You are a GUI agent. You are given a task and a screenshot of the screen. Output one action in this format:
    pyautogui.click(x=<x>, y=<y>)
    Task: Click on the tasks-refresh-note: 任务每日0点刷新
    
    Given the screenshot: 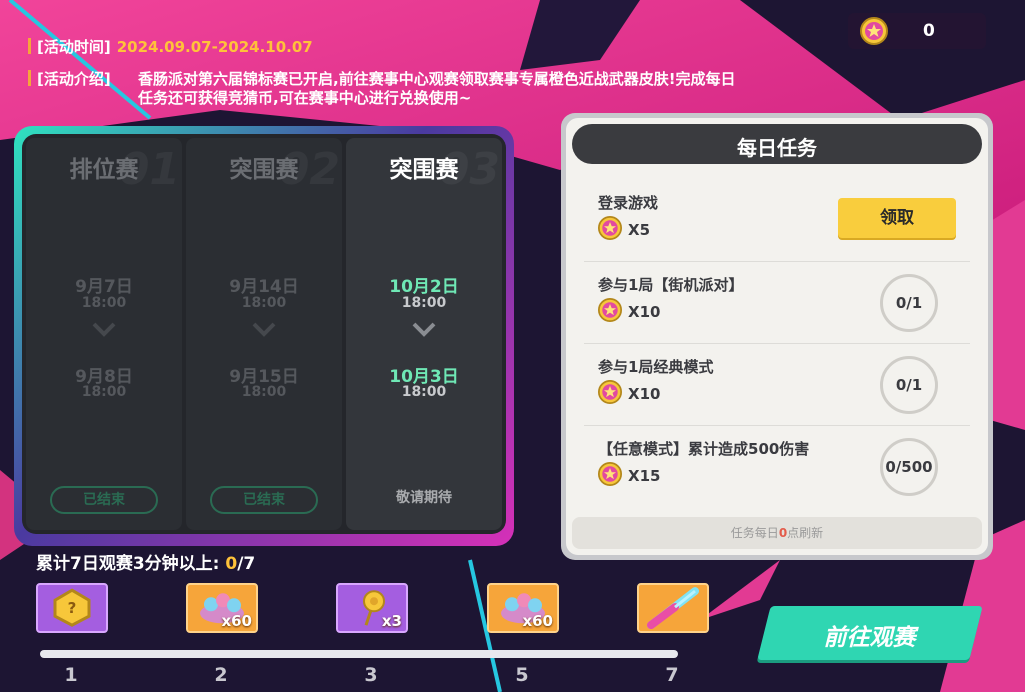 What is the action you would take?
    pyautogui.click(x=777, y=533)
    